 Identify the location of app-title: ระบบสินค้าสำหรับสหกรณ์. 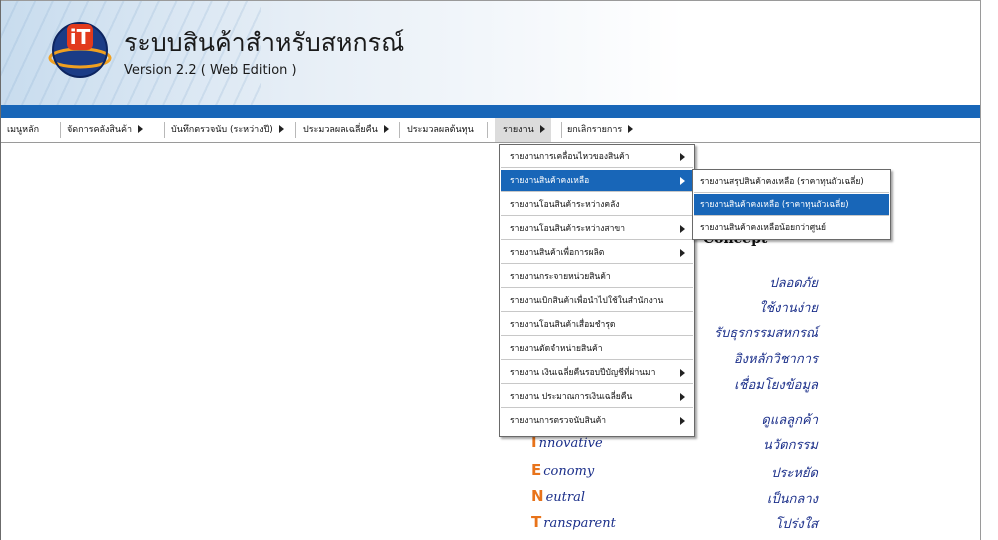
(264, 42).